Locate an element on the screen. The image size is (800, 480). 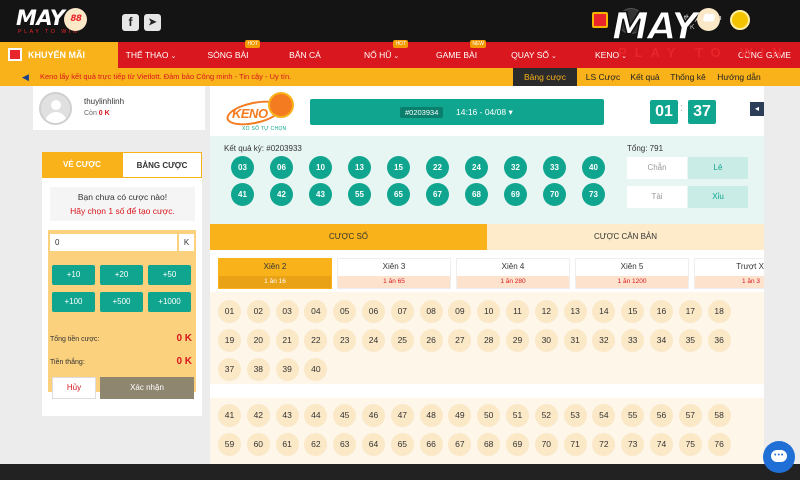
draw-selector: #0203934 14:16 - 04/08 ▾ is located at coordinates (457, 112).